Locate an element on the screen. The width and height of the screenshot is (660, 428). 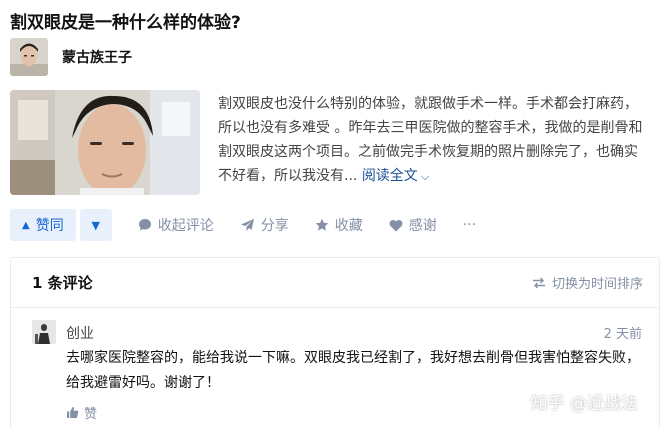
share-button: 分享 is located at coordinates (264, 225).